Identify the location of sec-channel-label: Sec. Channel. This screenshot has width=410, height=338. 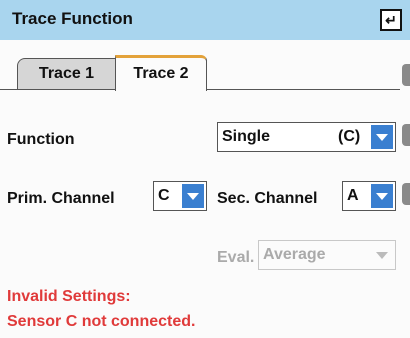
(267, 198).